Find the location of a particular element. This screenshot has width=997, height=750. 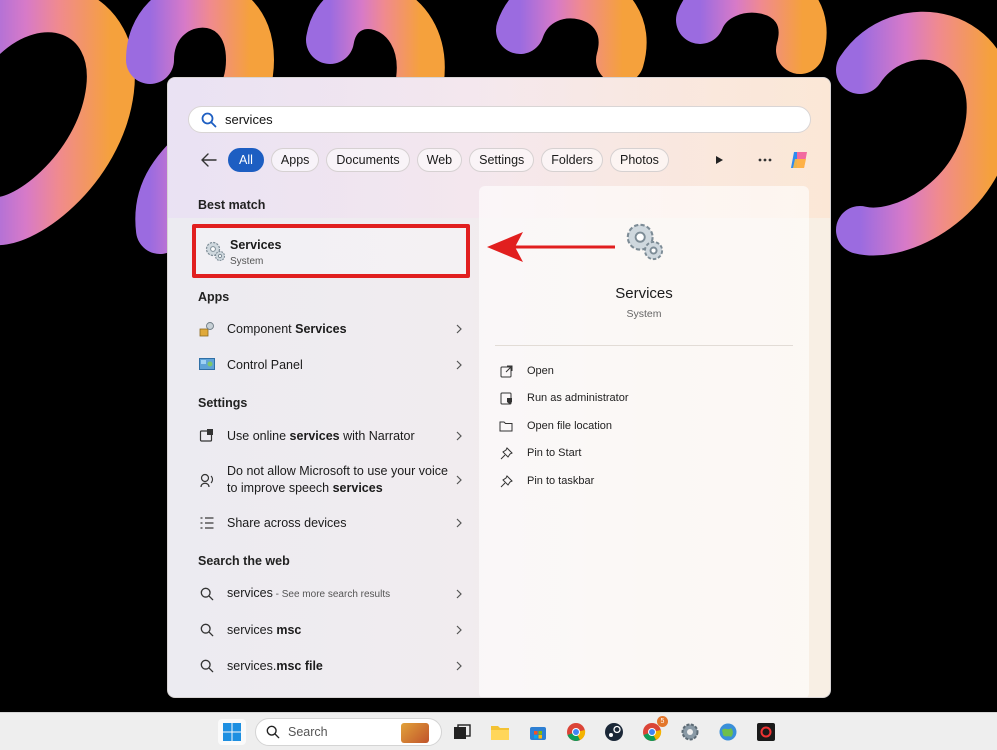

pin-icon is located at coordinates (506, 481).